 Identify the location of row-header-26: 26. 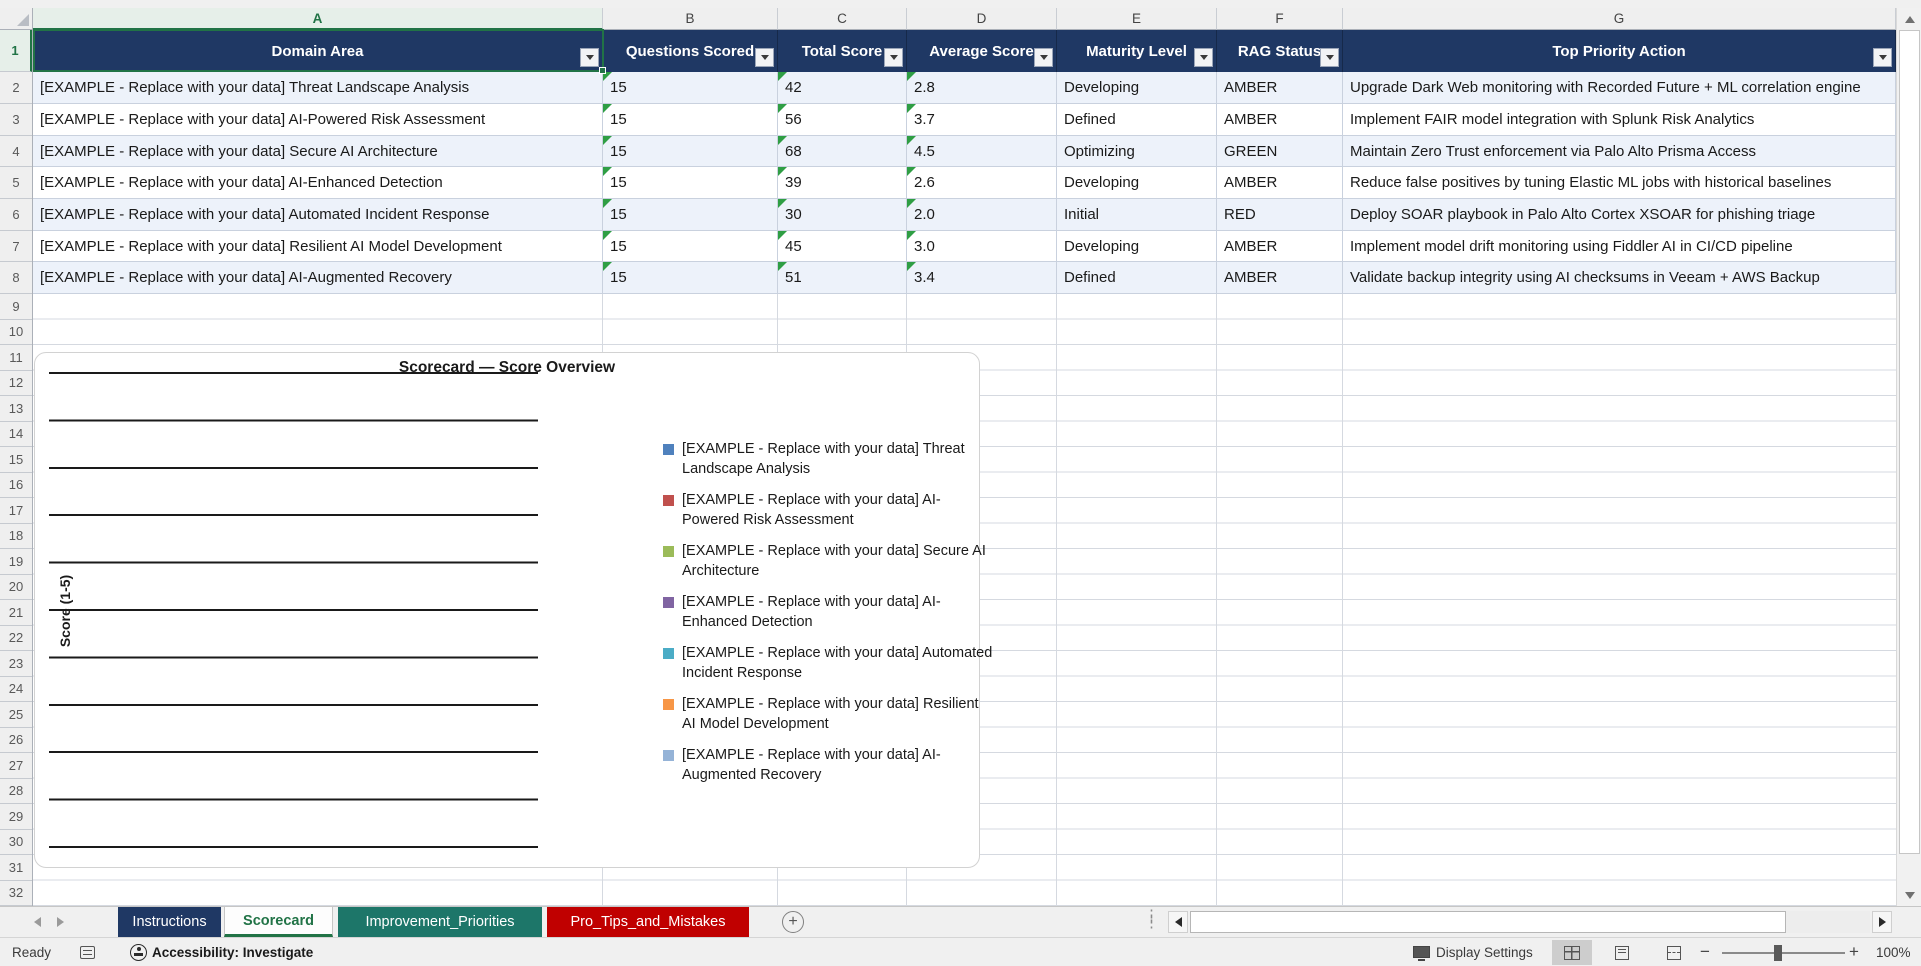
(16, 740).